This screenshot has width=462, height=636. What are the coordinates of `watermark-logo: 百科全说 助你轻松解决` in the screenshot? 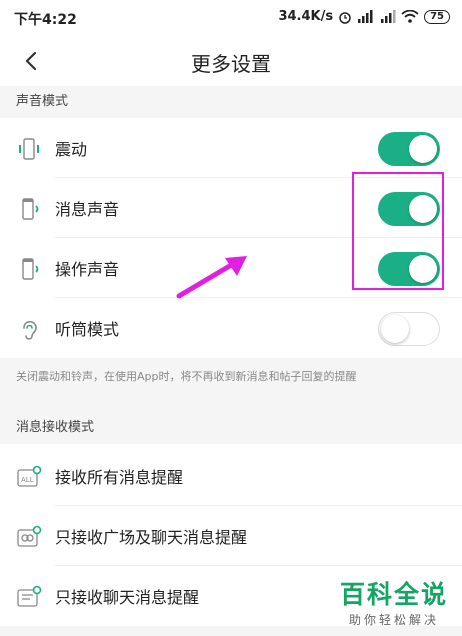 It's located at (394, 601).